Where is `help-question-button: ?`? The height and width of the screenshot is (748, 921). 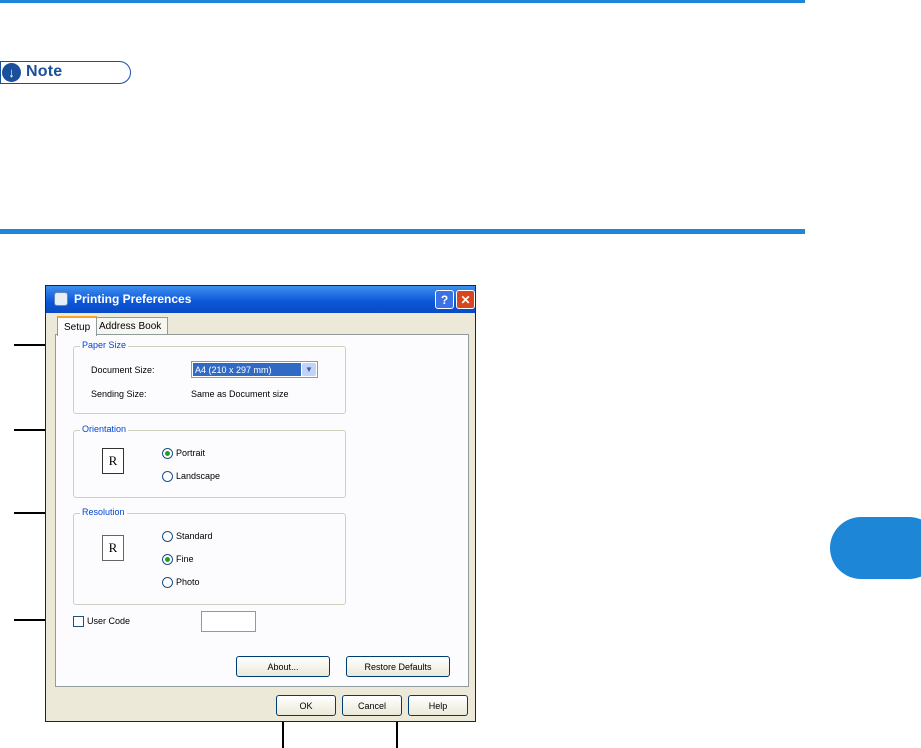 help-question-button: ? is located at coordinates (444, 299).